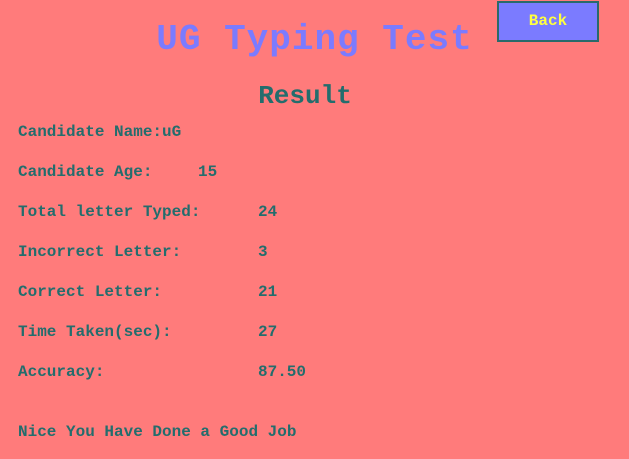 The image size is (629, 459). What do you see at coordinates (548, 21) in the screenshot?
I see `back-button: Back` at bounding box center [548, 21].